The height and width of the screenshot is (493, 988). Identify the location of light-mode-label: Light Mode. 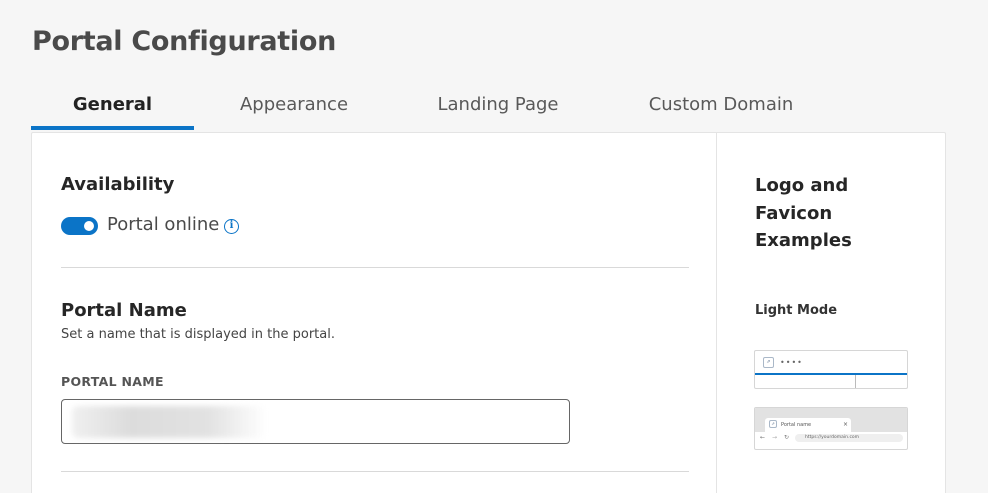
(796, 310).